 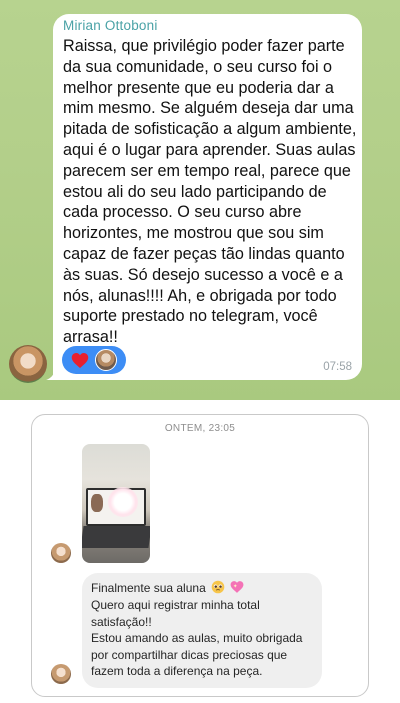 What do you see at coordinates (94, 360) in the screenshot?
I see `reaction-badge` at bounding box center [94, 360].